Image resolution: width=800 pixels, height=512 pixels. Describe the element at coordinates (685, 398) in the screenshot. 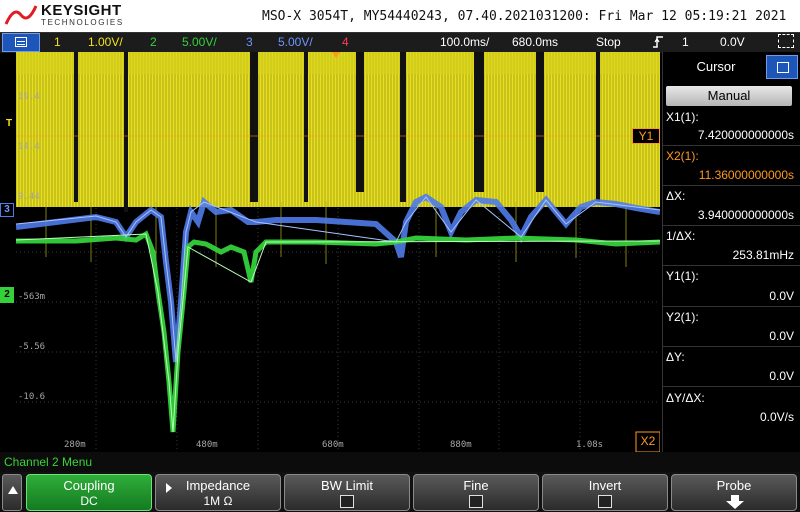

I see `dydx-label: ΔY/ΔX:` at that location.